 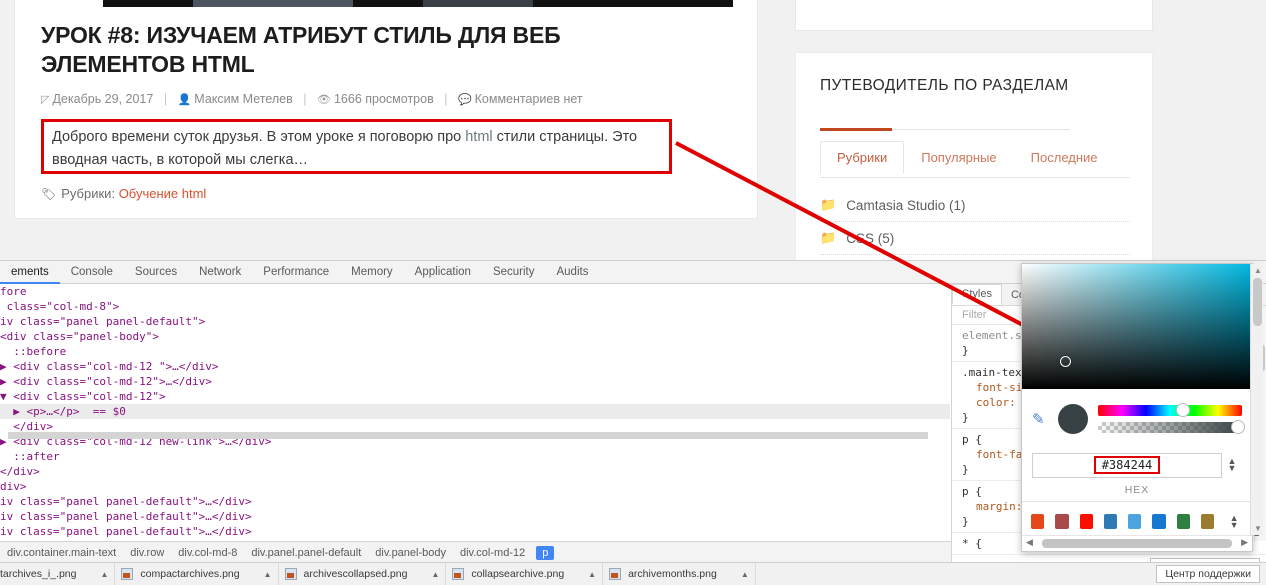 What do you see at coordinates (1064, 157) in the screenshot?
I see `sidebar-tab-latest: Последние` at bounding box center [1064, 157].